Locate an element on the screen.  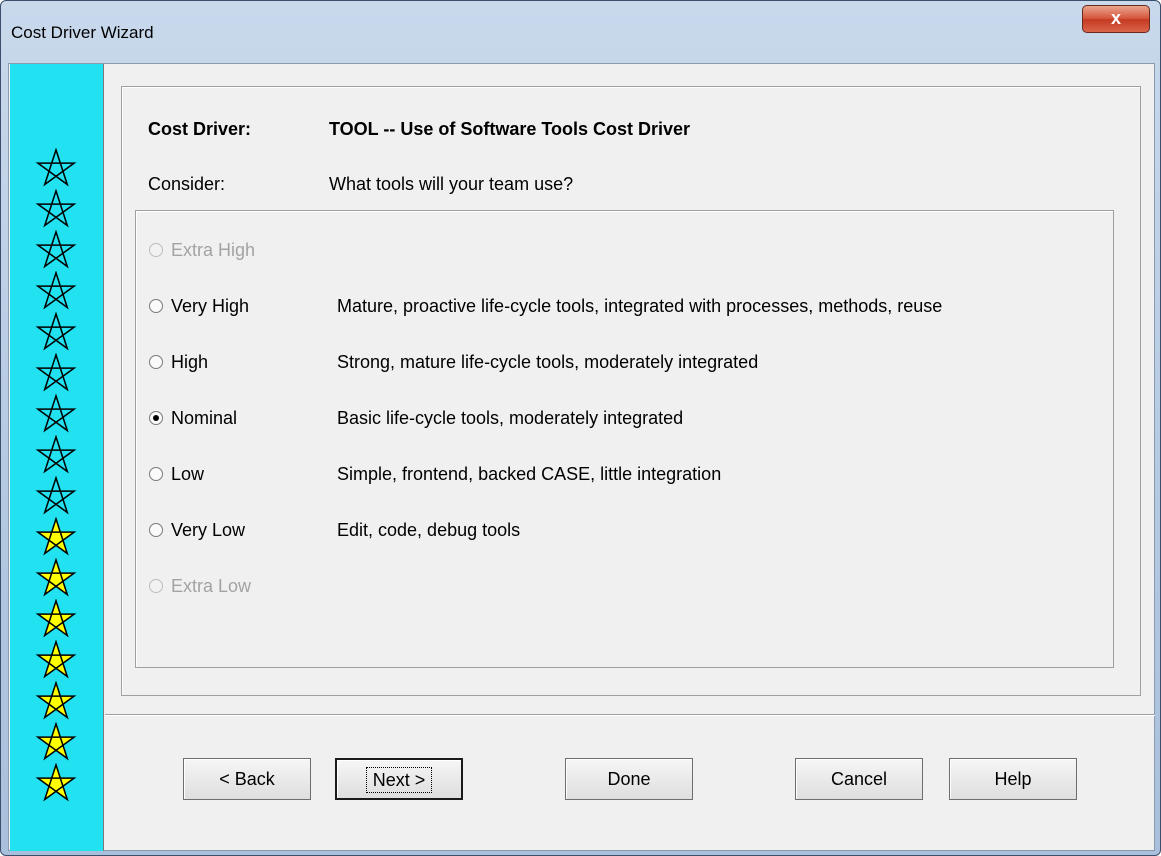
done-button: Done is located at coordinates (629, 779).